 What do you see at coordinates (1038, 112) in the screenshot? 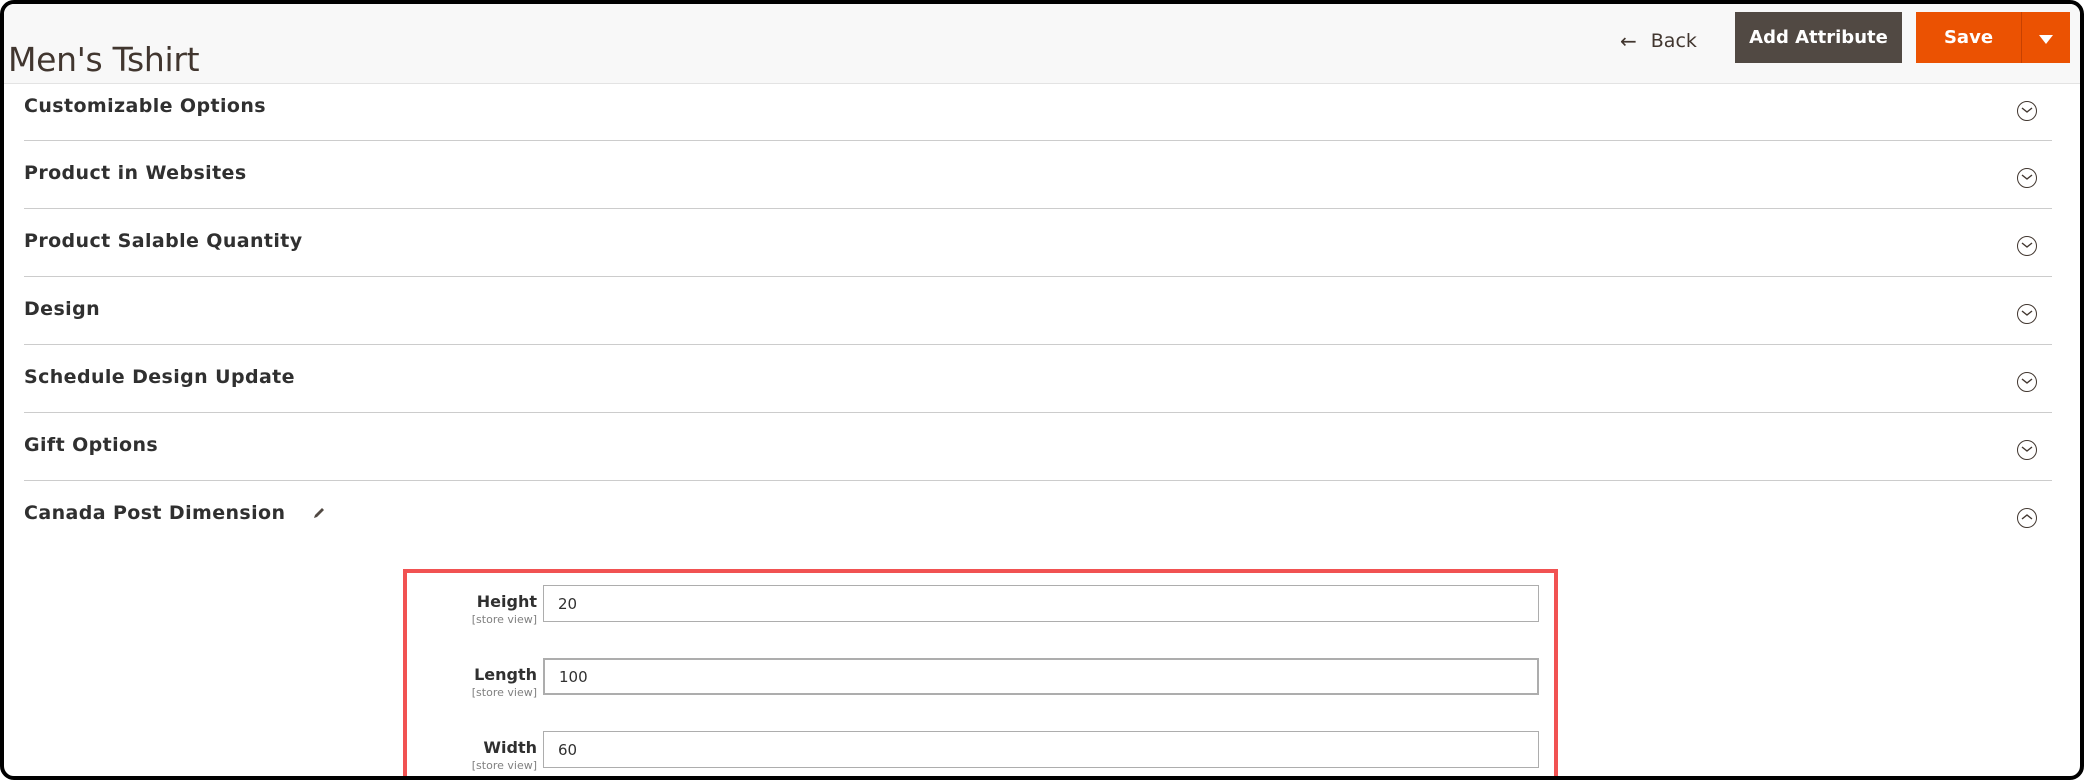
I see `section-customizable-options: Customizable Options` at bounding box center [1038, 112].